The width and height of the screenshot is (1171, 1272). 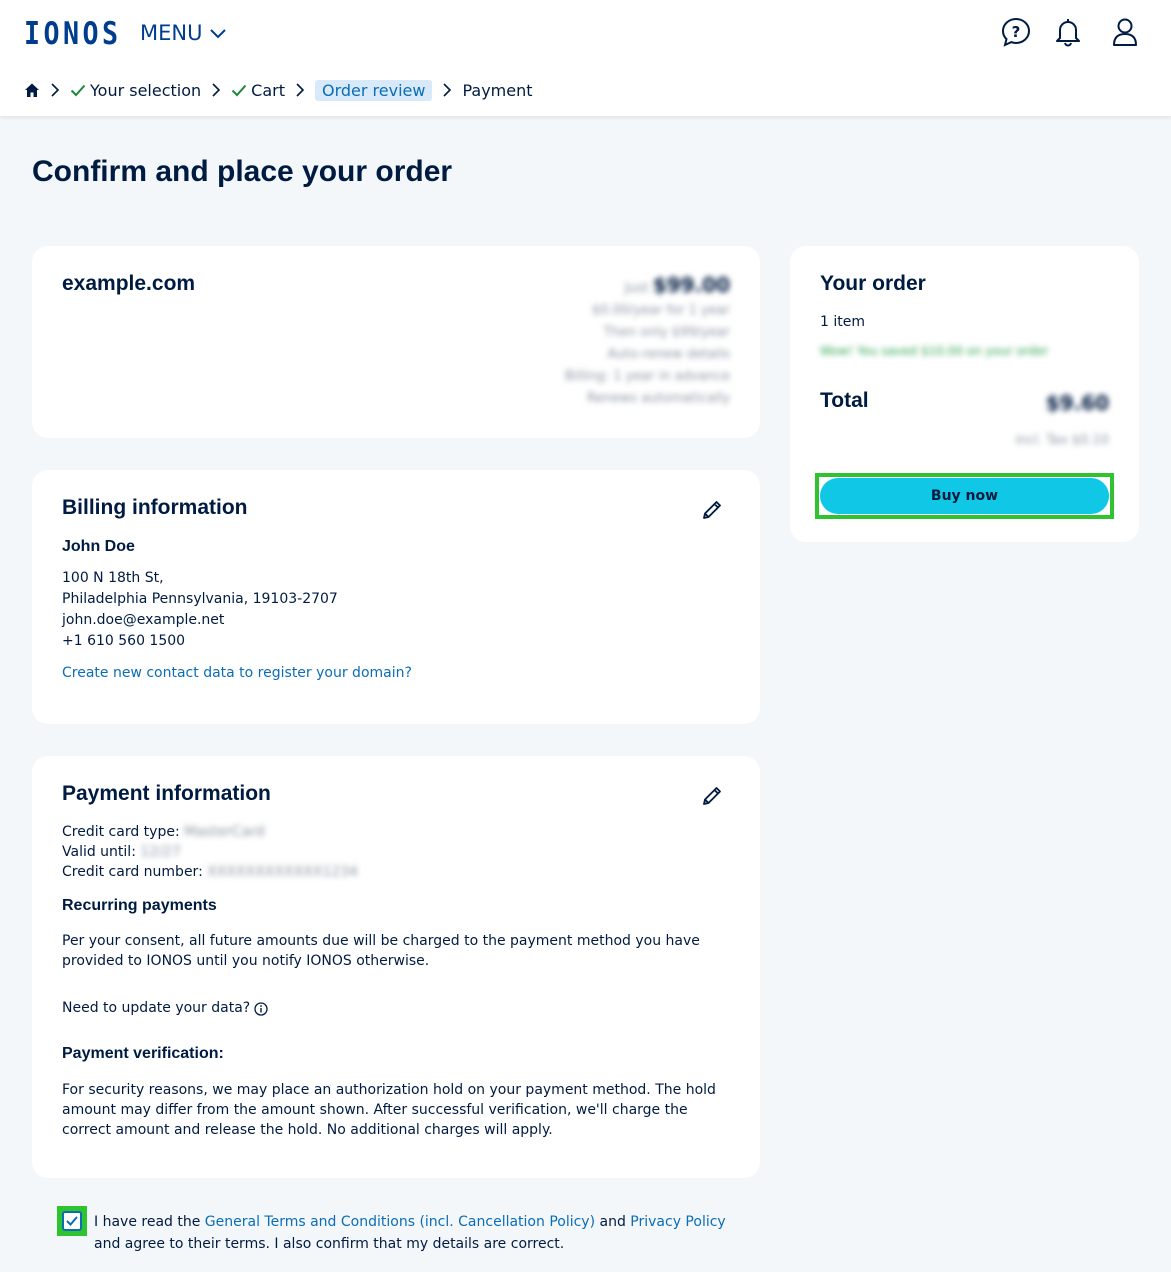 I want to click on card-type-label: Credit card type:, so click(x=121, y=832).